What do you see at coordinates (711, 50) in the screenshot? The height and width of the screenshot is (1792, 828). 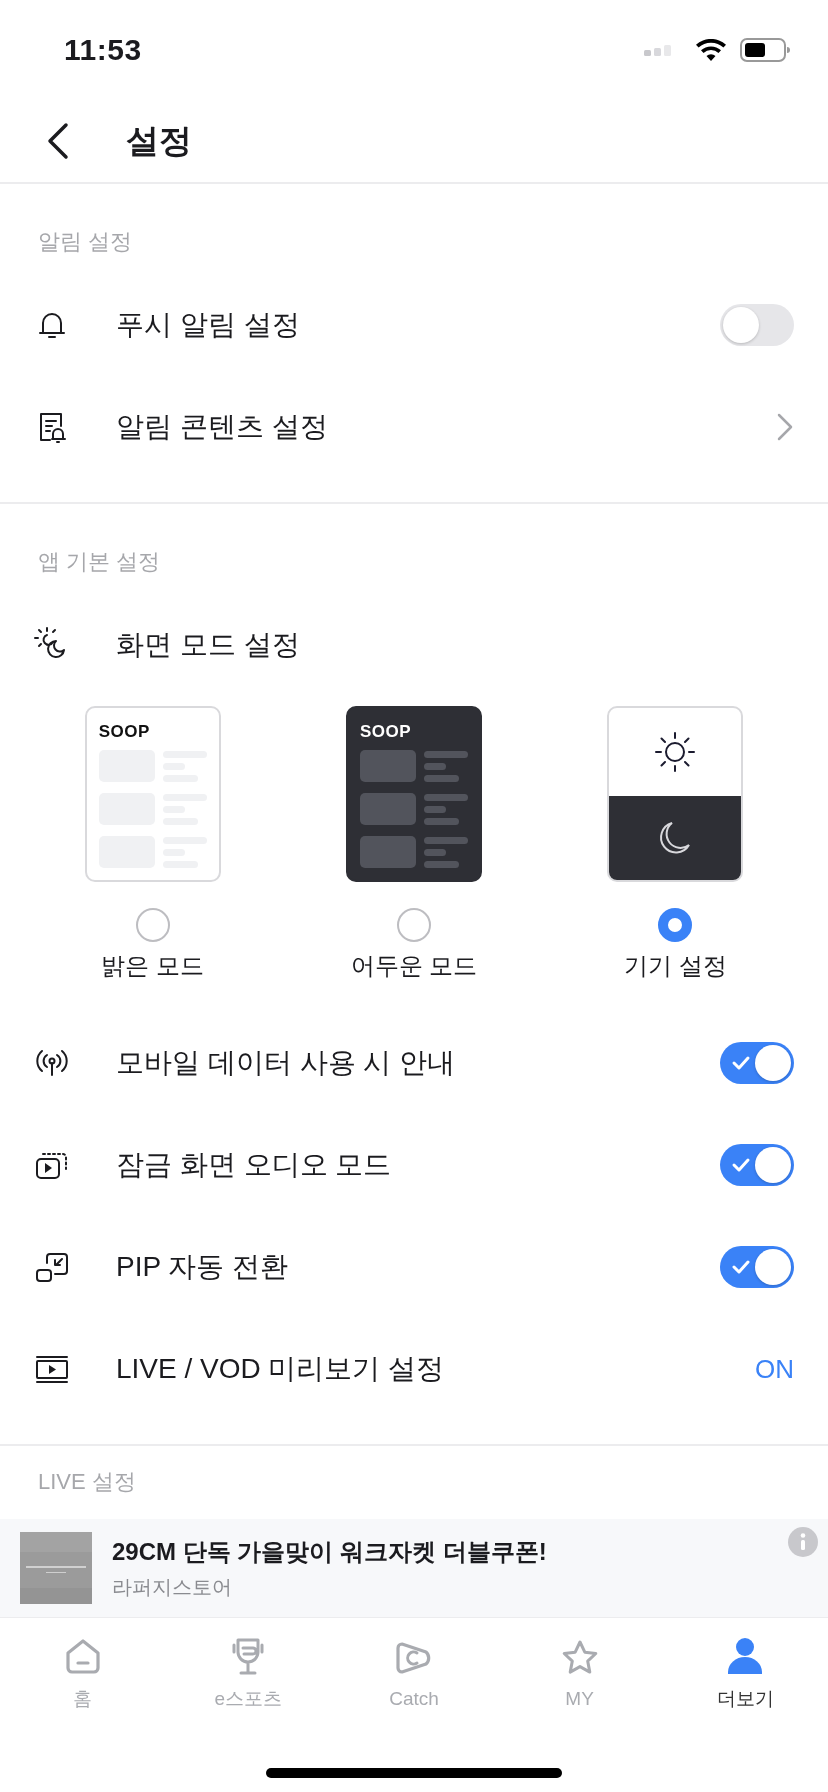 I see `wifi-icon` at bounding box center [711, 50].